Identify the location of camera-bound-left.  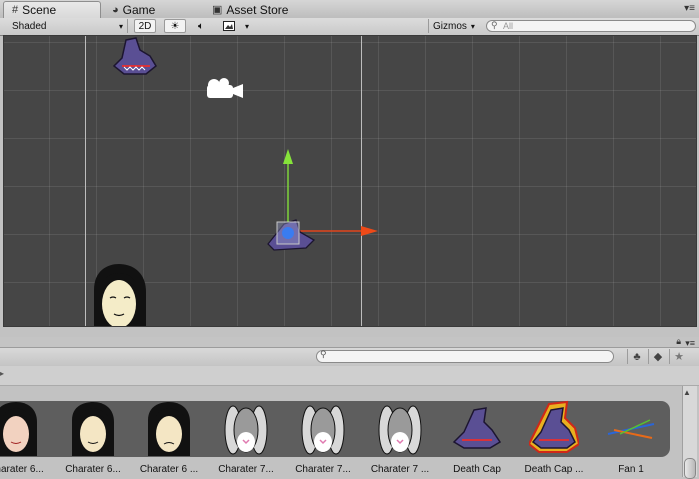
(85, 181).